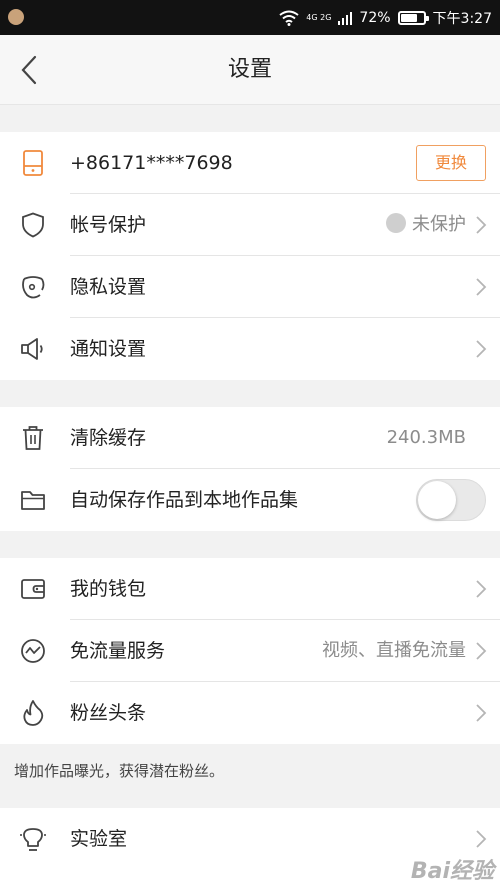 The height and width of the screenshot is (889, 500). What do you see at coordinates (396, 228) in the screenshot?
I see `check-circle-icon` at bounding box center [396, 228].